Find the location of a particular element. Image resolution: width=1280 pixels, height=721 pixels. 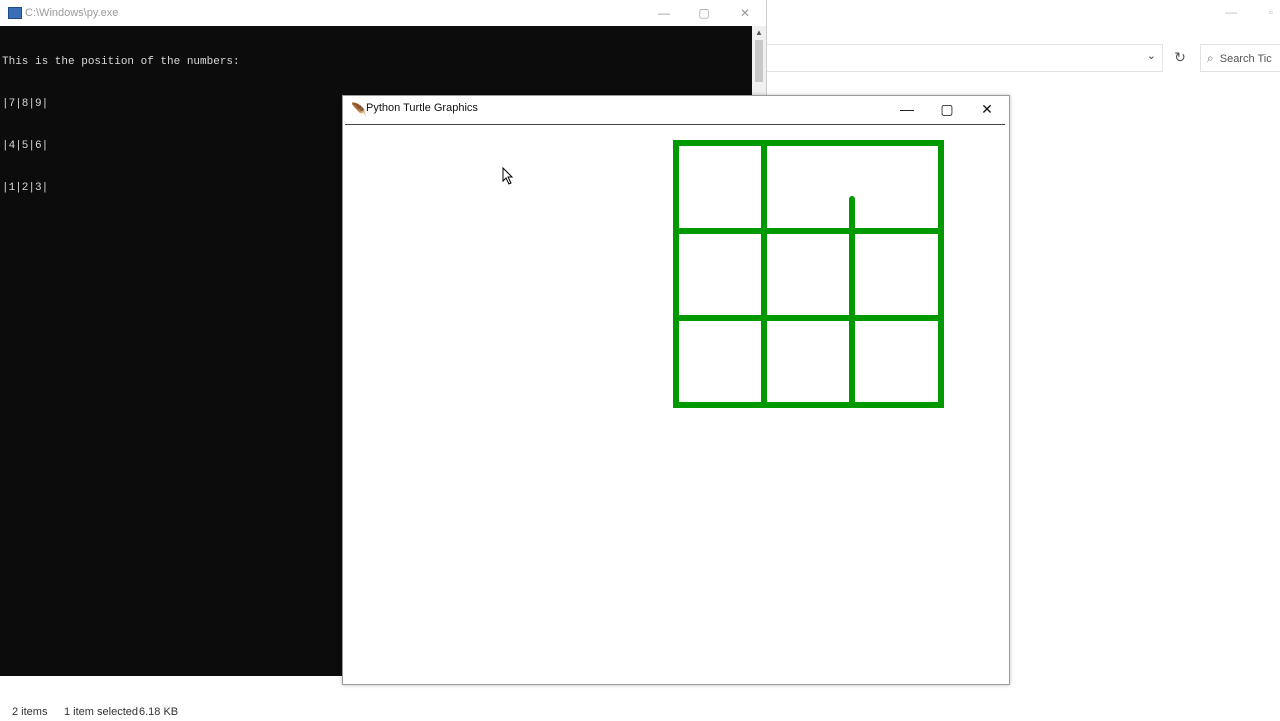

tic-tac-toe-board is located at coordinates (808, 274).